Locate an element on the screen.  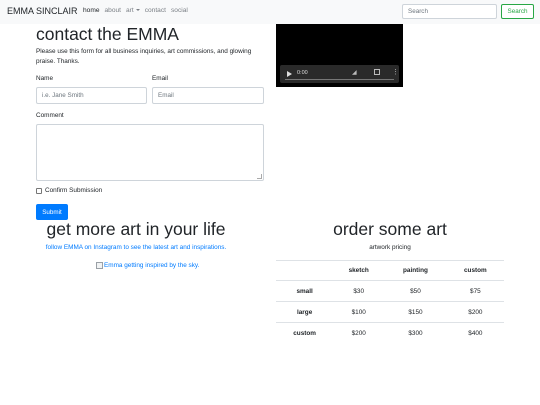
caret-down-icon is located at coordinates (137, 9).